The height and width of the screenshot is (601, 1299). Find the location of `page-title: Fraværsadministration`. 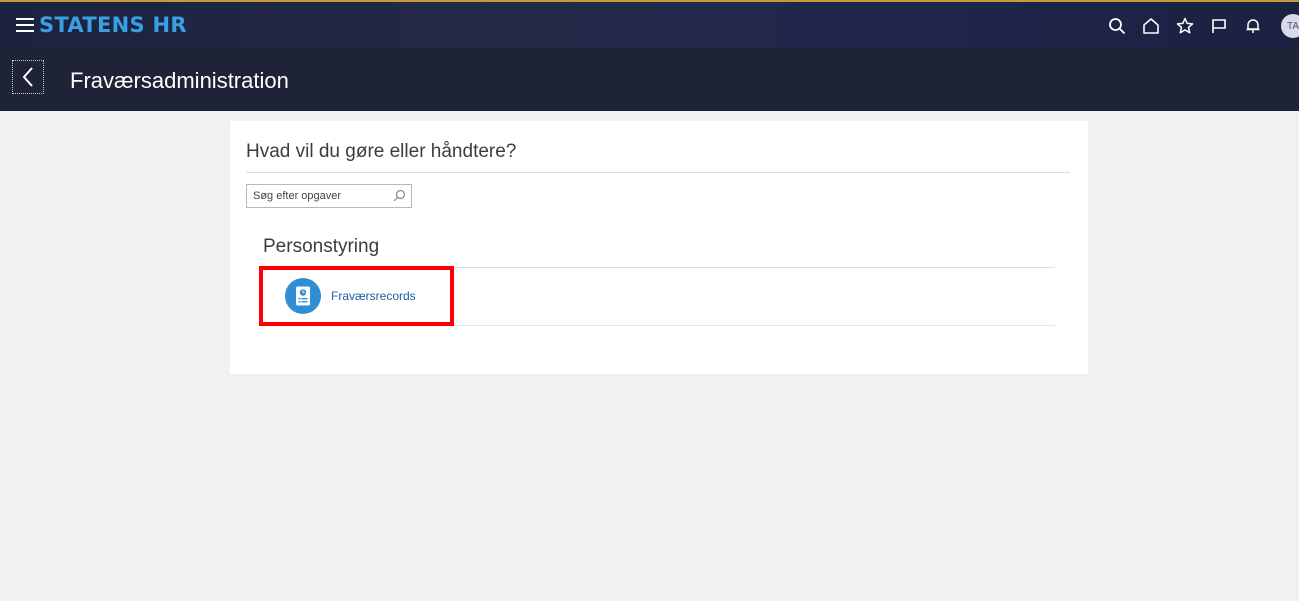

page-title: Fraværsadministration is located at coordinates (179, 80).